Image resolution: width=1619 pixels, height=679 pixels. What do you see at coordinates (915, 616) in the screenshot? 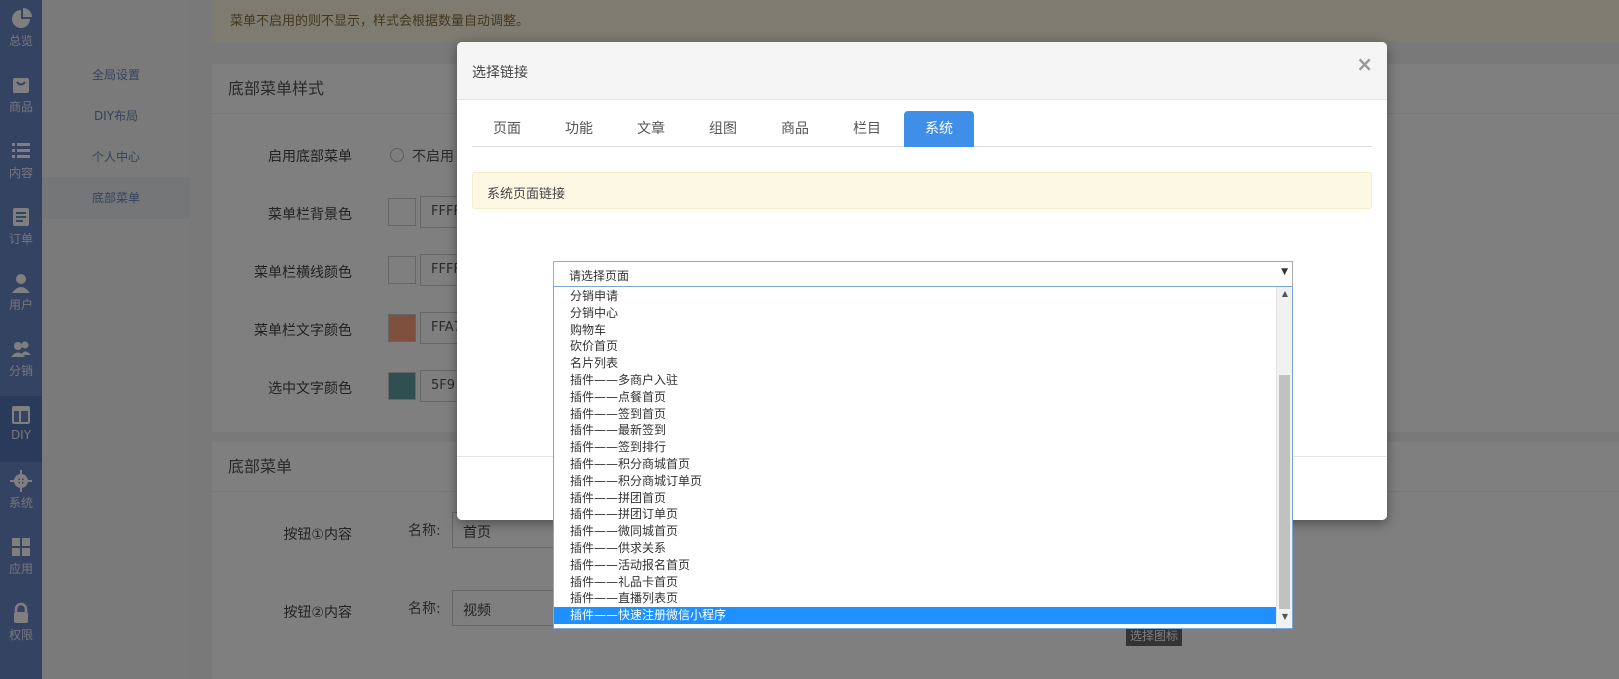
I see `dropdown-option: 插件——快速注册微信小程序` at bounding box center [915, 616].